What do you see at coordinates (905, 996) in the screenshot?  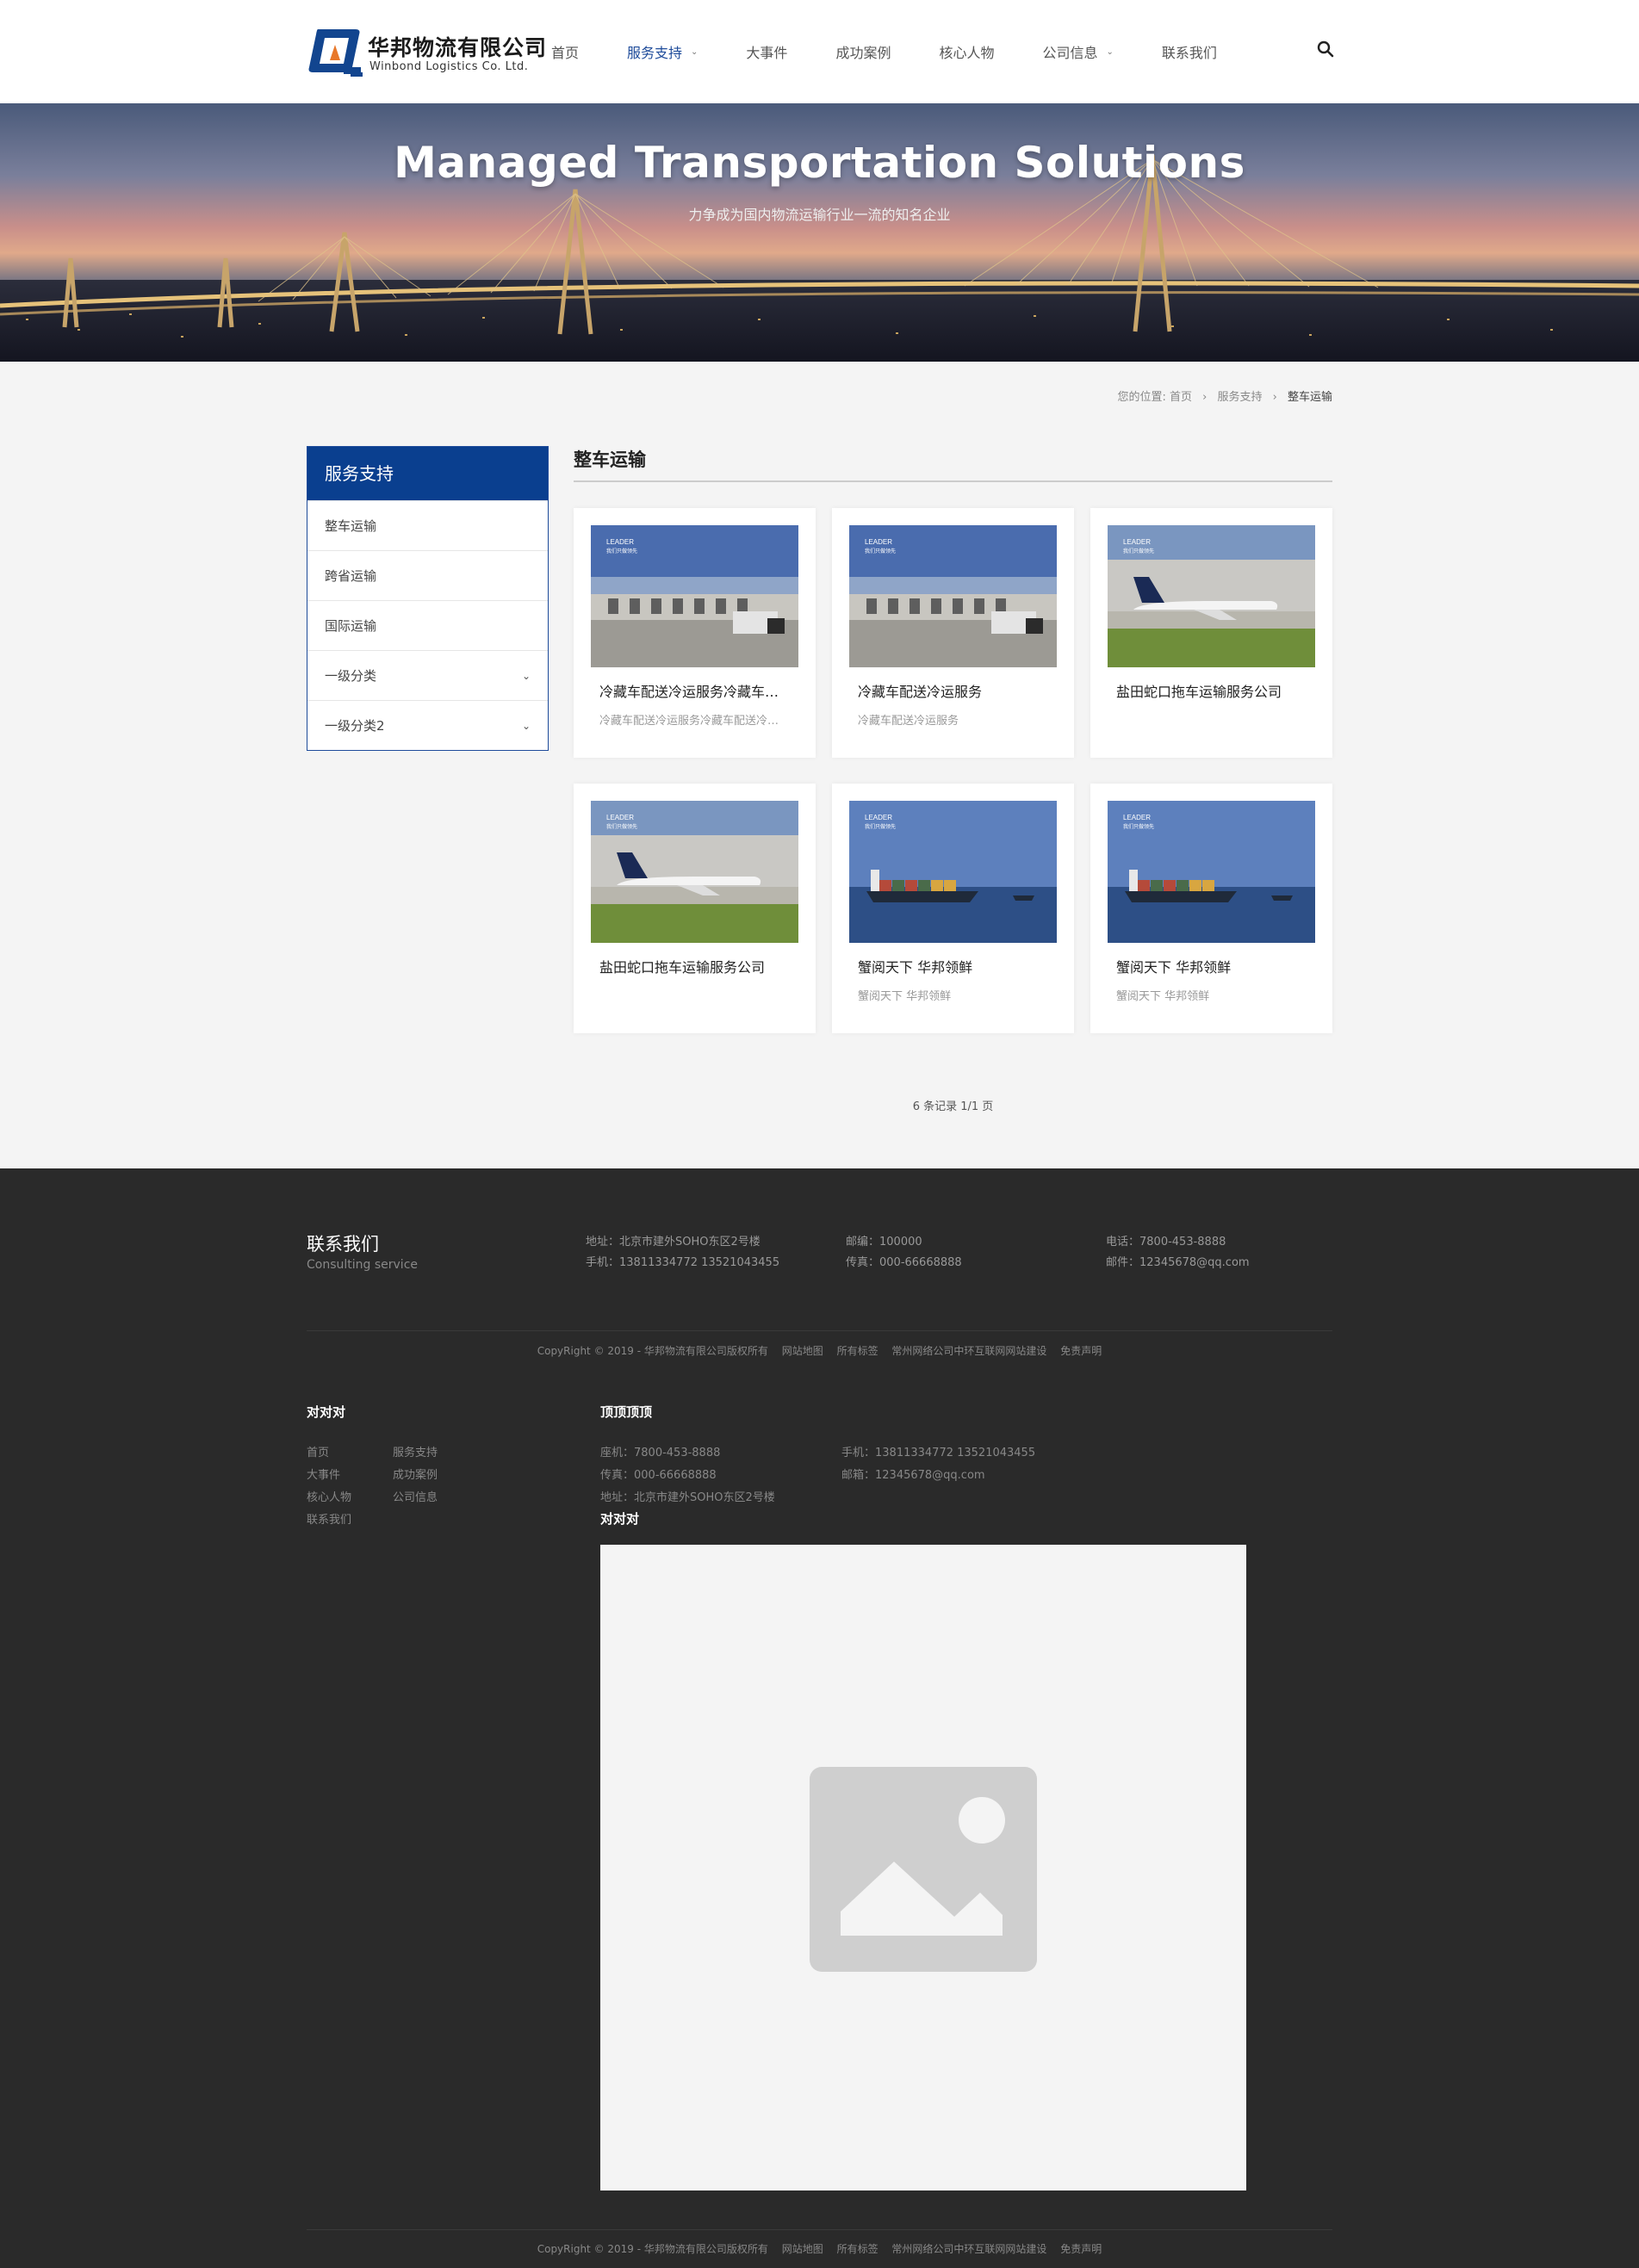 I see `card-desc: 蟹阅天下 华邦领鲜` at bounding box center [905, 996].